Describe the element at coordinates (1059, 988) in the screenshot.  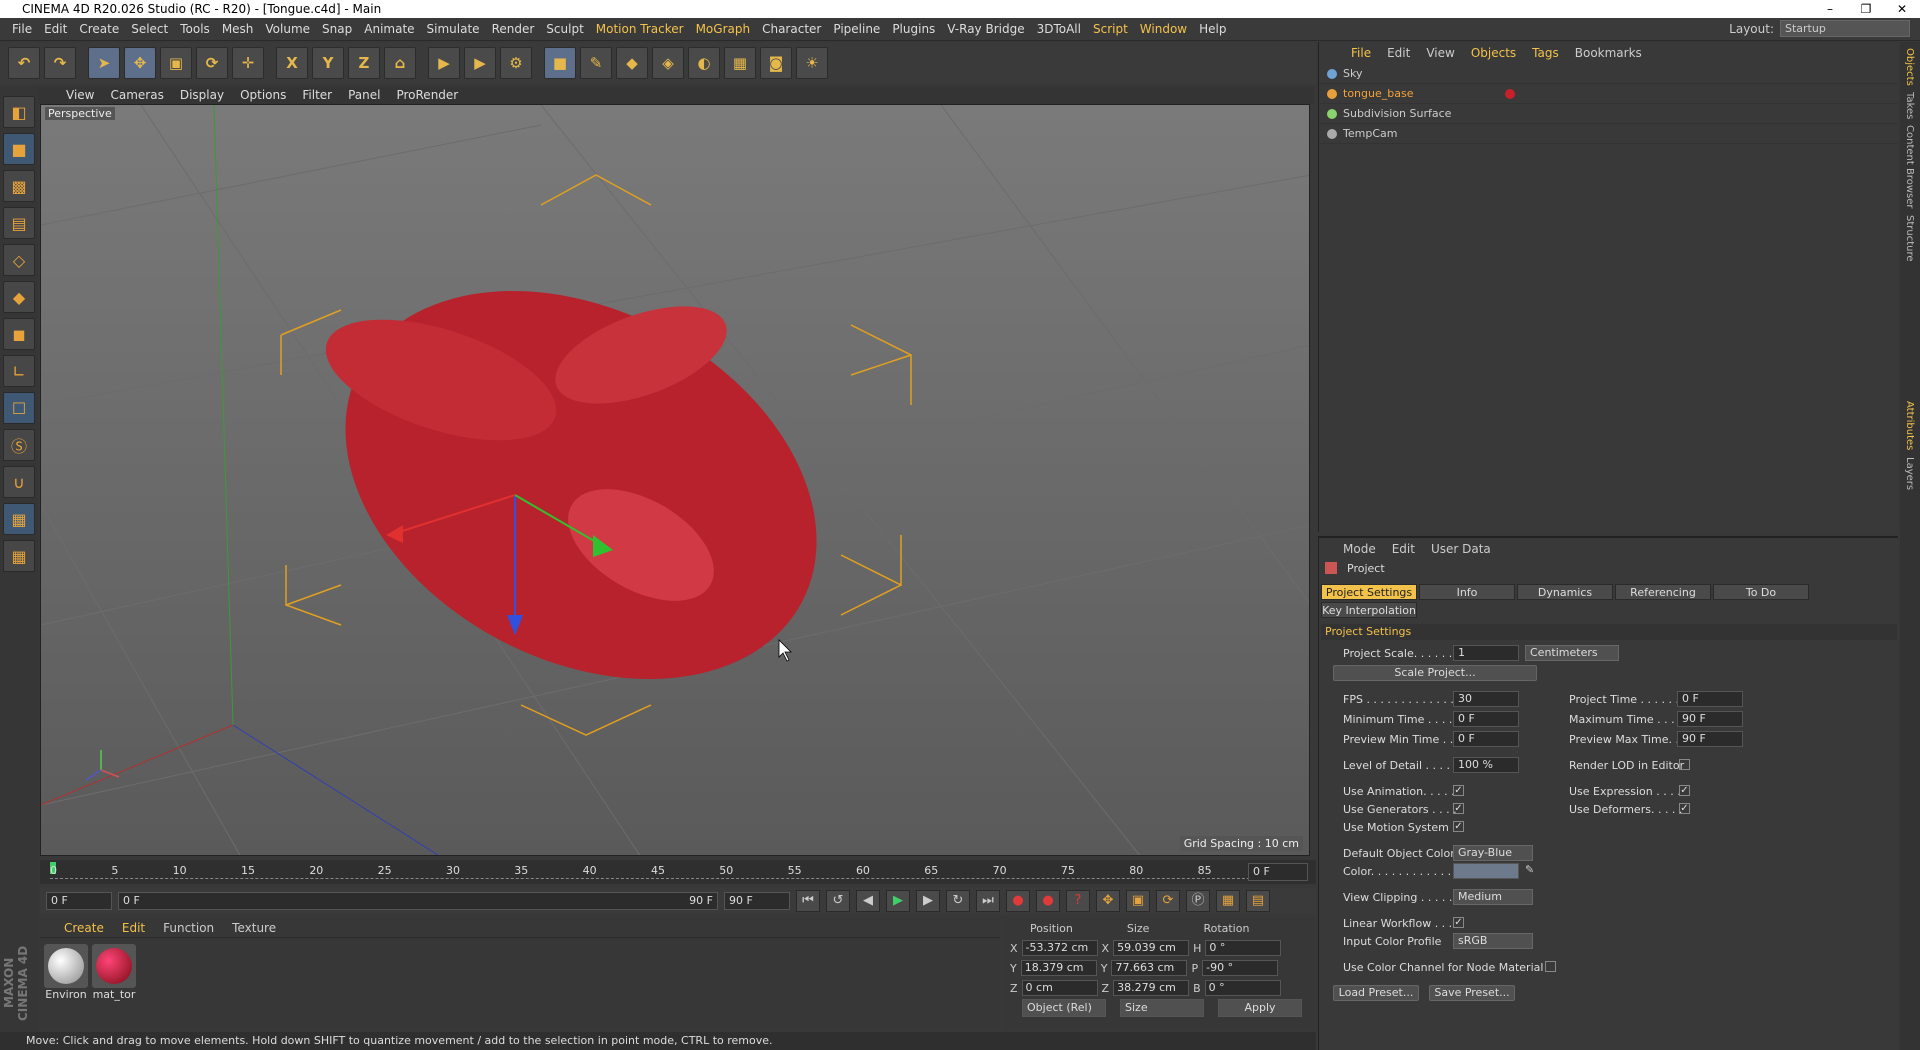
I see `position-z-field: 0 cm` at that location.